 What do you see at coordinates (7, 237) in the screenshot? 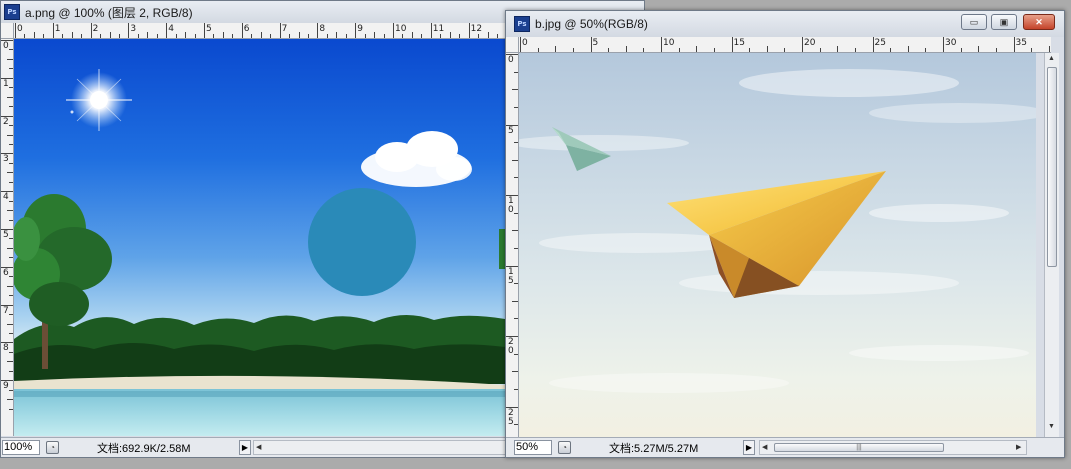
I see `vertical-ruler: 0123456789` at bounding box center [7, 237].